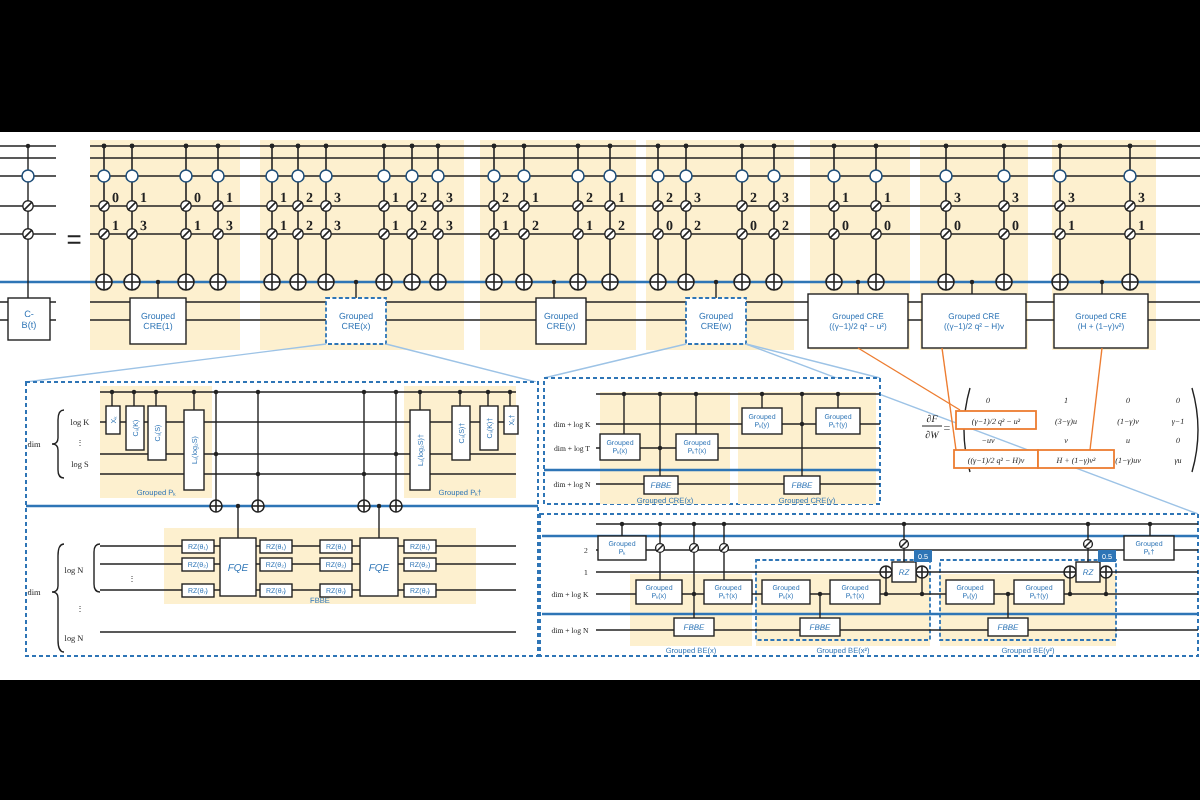 This screenshot has width=1200, height=800. Describe the element at coordinates (1195, 430) in the screenshot. I see `bracket-drawing` at that location.